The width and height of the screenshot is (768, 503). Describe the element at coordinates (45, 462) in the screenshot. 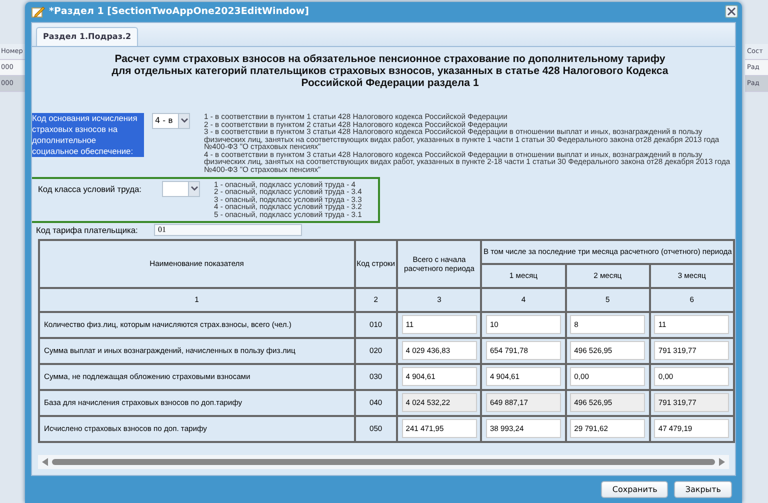

I see `triangle-left-icon` at that location.